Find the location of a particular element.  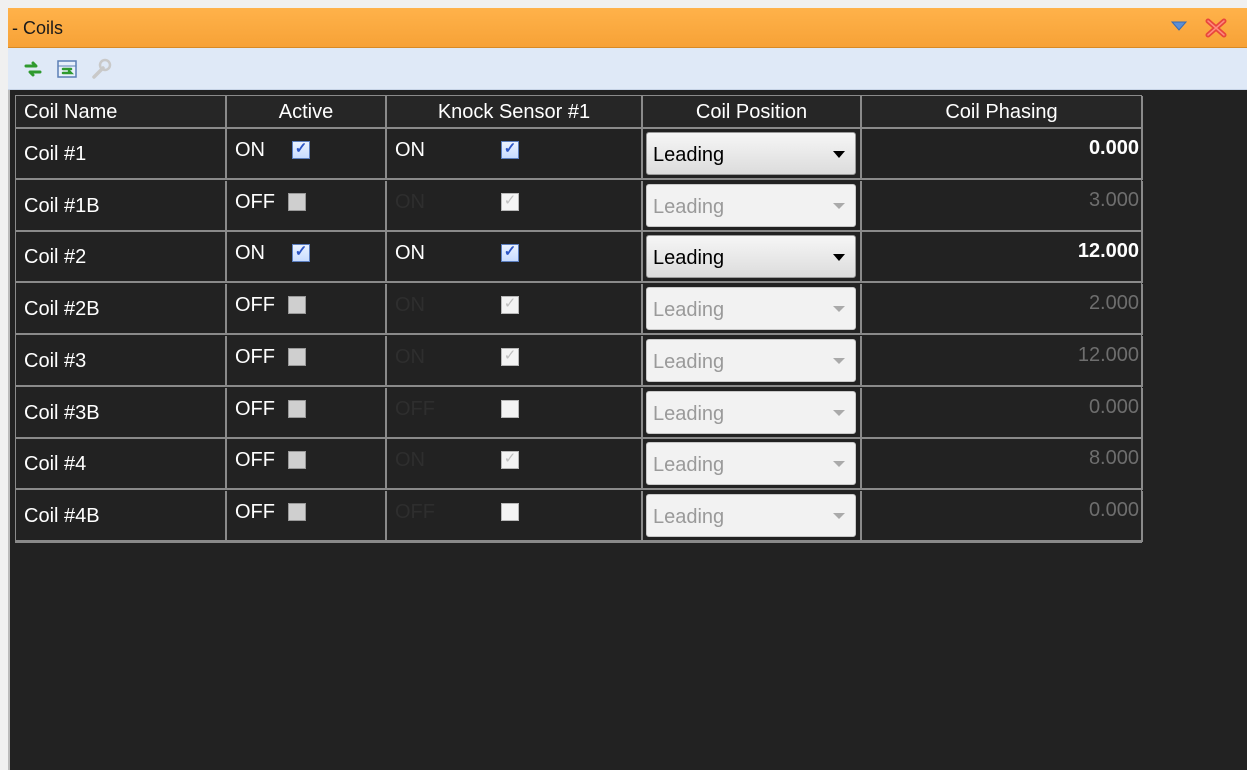

cell-knock-sensor: OFF is located at coordinates (515, 413).